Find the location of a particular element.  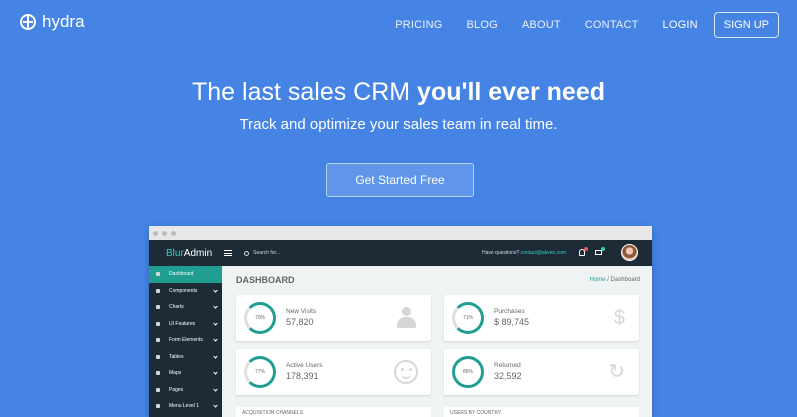

signup-button: SIGN UP is located at coordinates (746, 25).